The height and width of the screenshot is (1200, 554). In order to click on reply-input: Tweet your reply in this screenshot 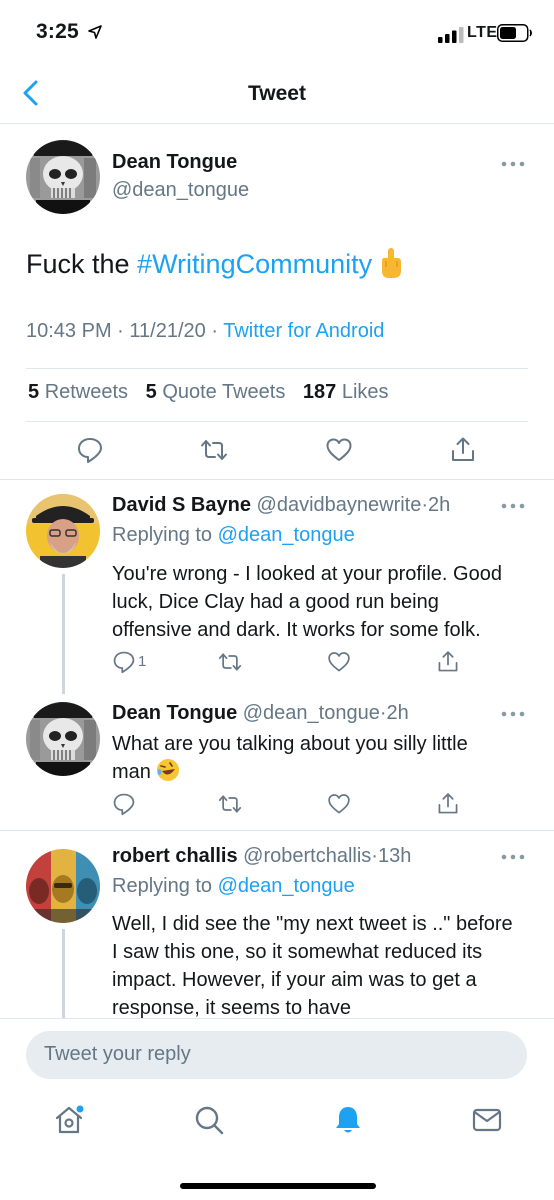, I will do `click(276, 1055)`.